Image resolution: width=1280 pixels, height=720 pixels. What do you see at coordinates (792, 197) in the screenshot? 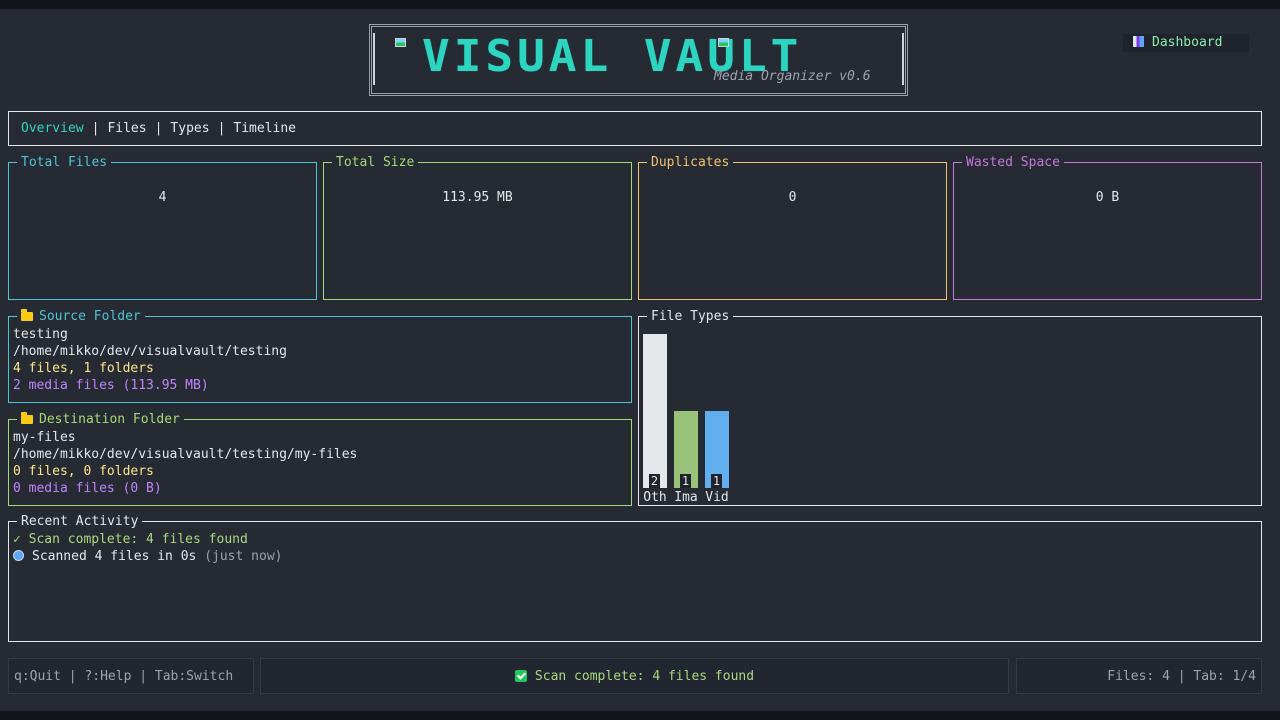
I see `stat-duplicates-value: 0` at bounding box center [792, 197].